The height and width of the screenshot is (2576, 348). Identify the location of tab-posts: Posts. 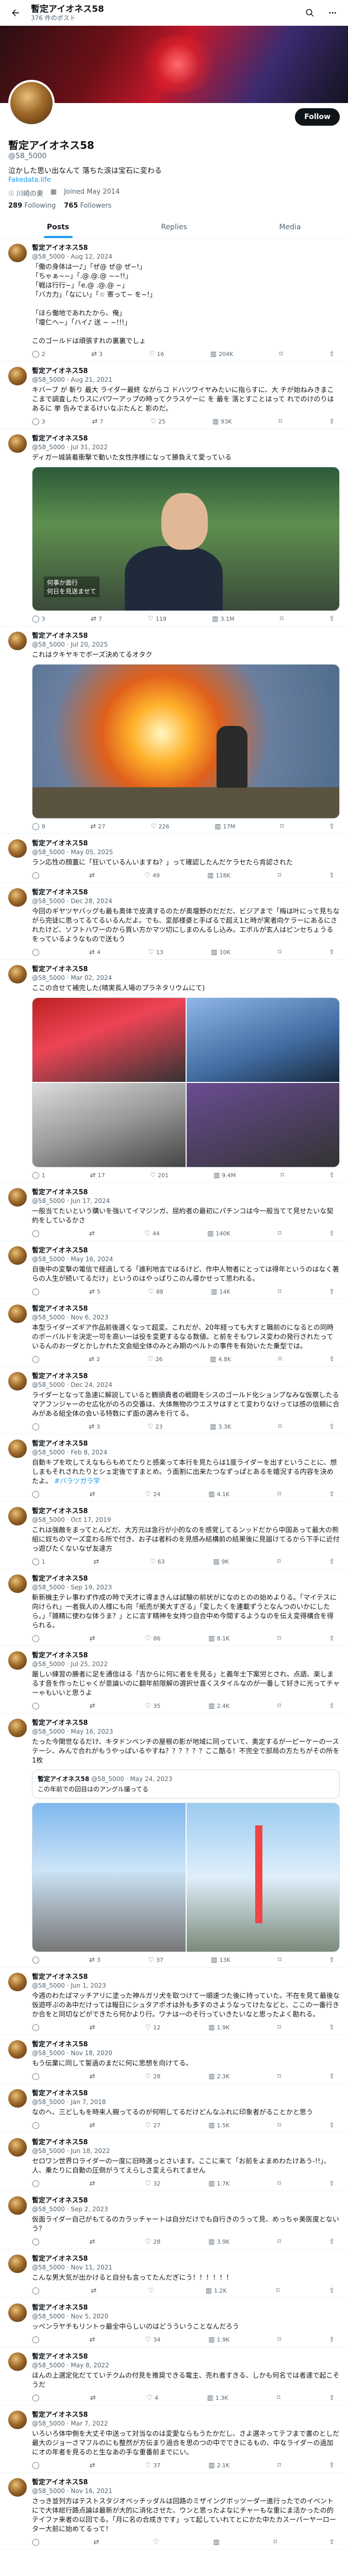
(58, 227).